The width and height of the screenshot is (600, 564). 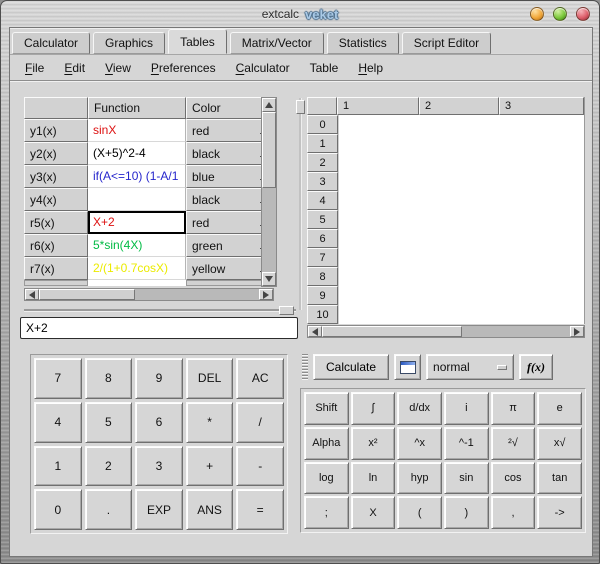 I want to click on maximize-button, so click(x=560, y=14).